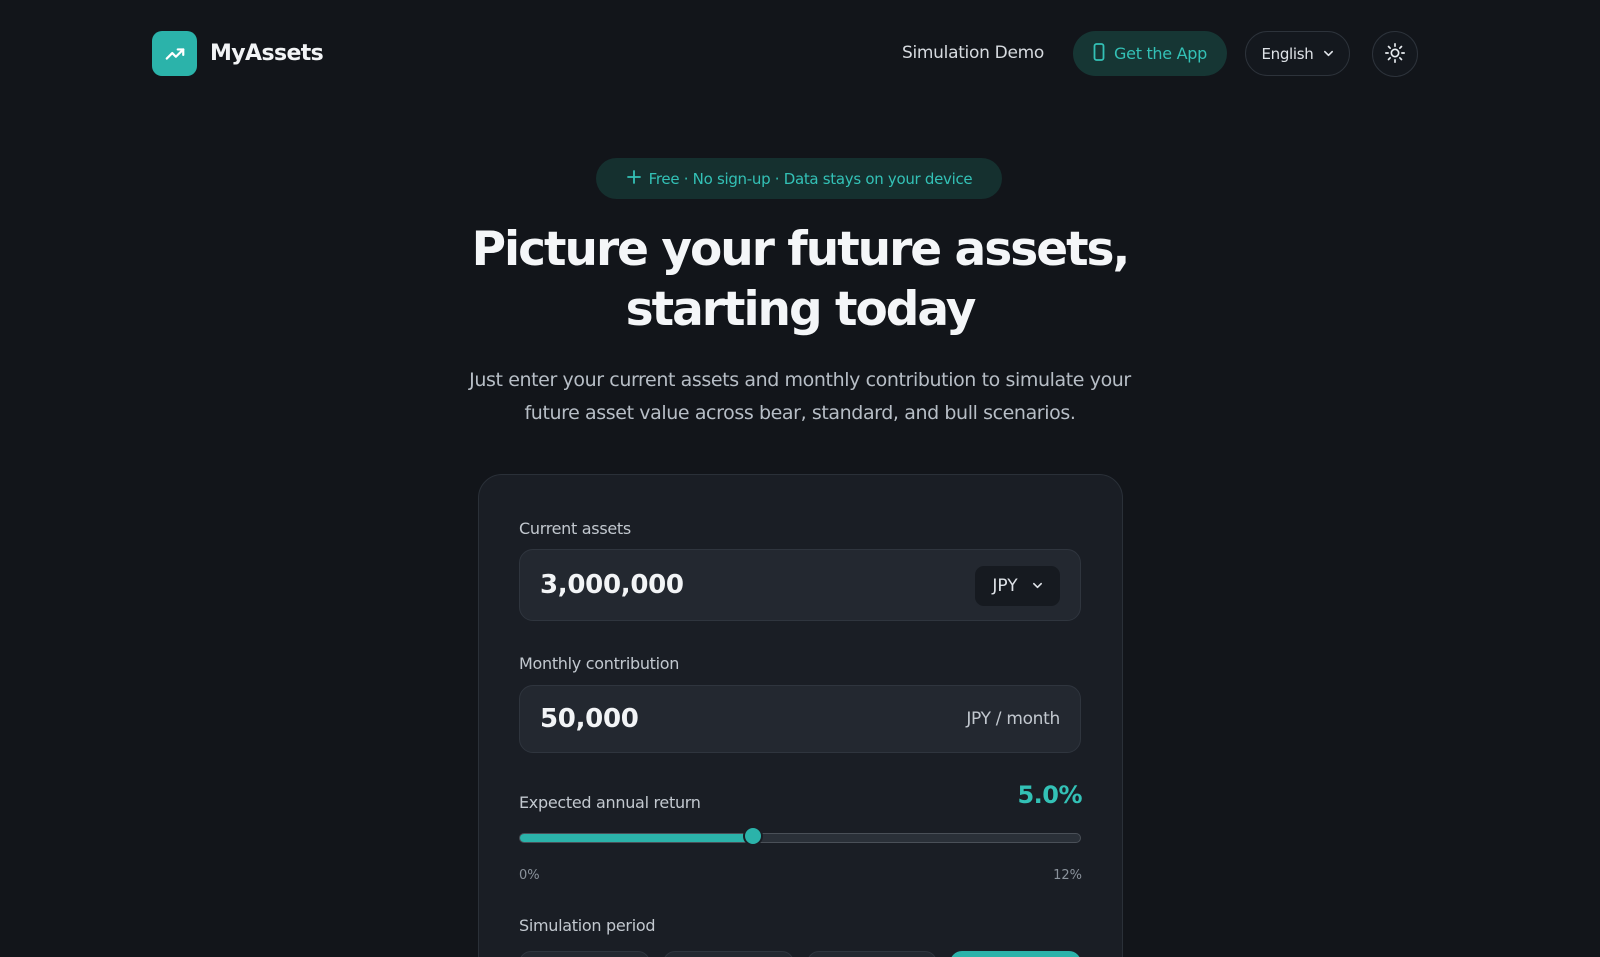 Image resolution: width=1600 pixels, height=957 pixels. What do you see at coordinates (1287, 53) in the screenshot?
I see `language-label: English` at bounding box center [1287, 53].